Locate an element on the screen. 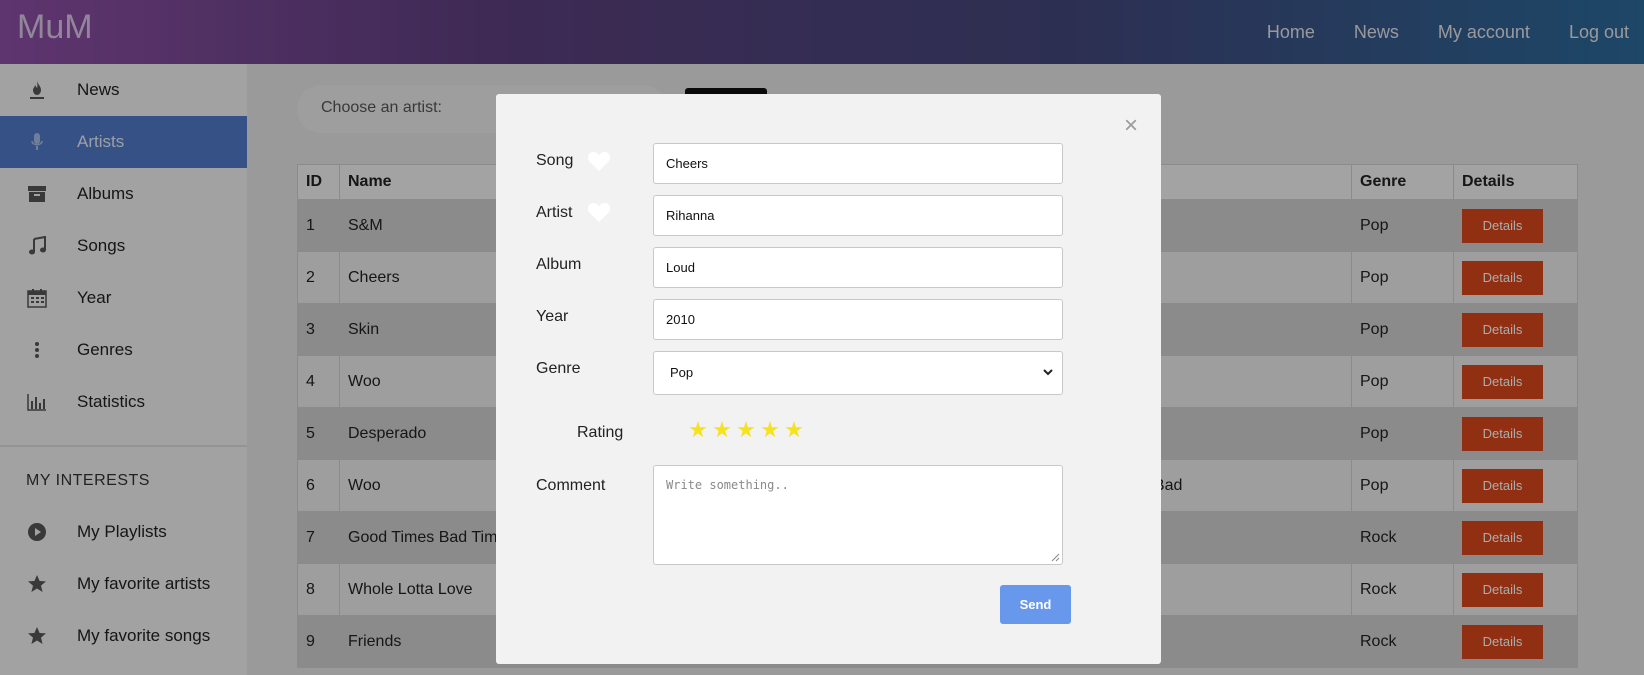 The height and width of the screenshot is (675, 1644). genre-selected-value: Pop is located at coordinates (682, 372).